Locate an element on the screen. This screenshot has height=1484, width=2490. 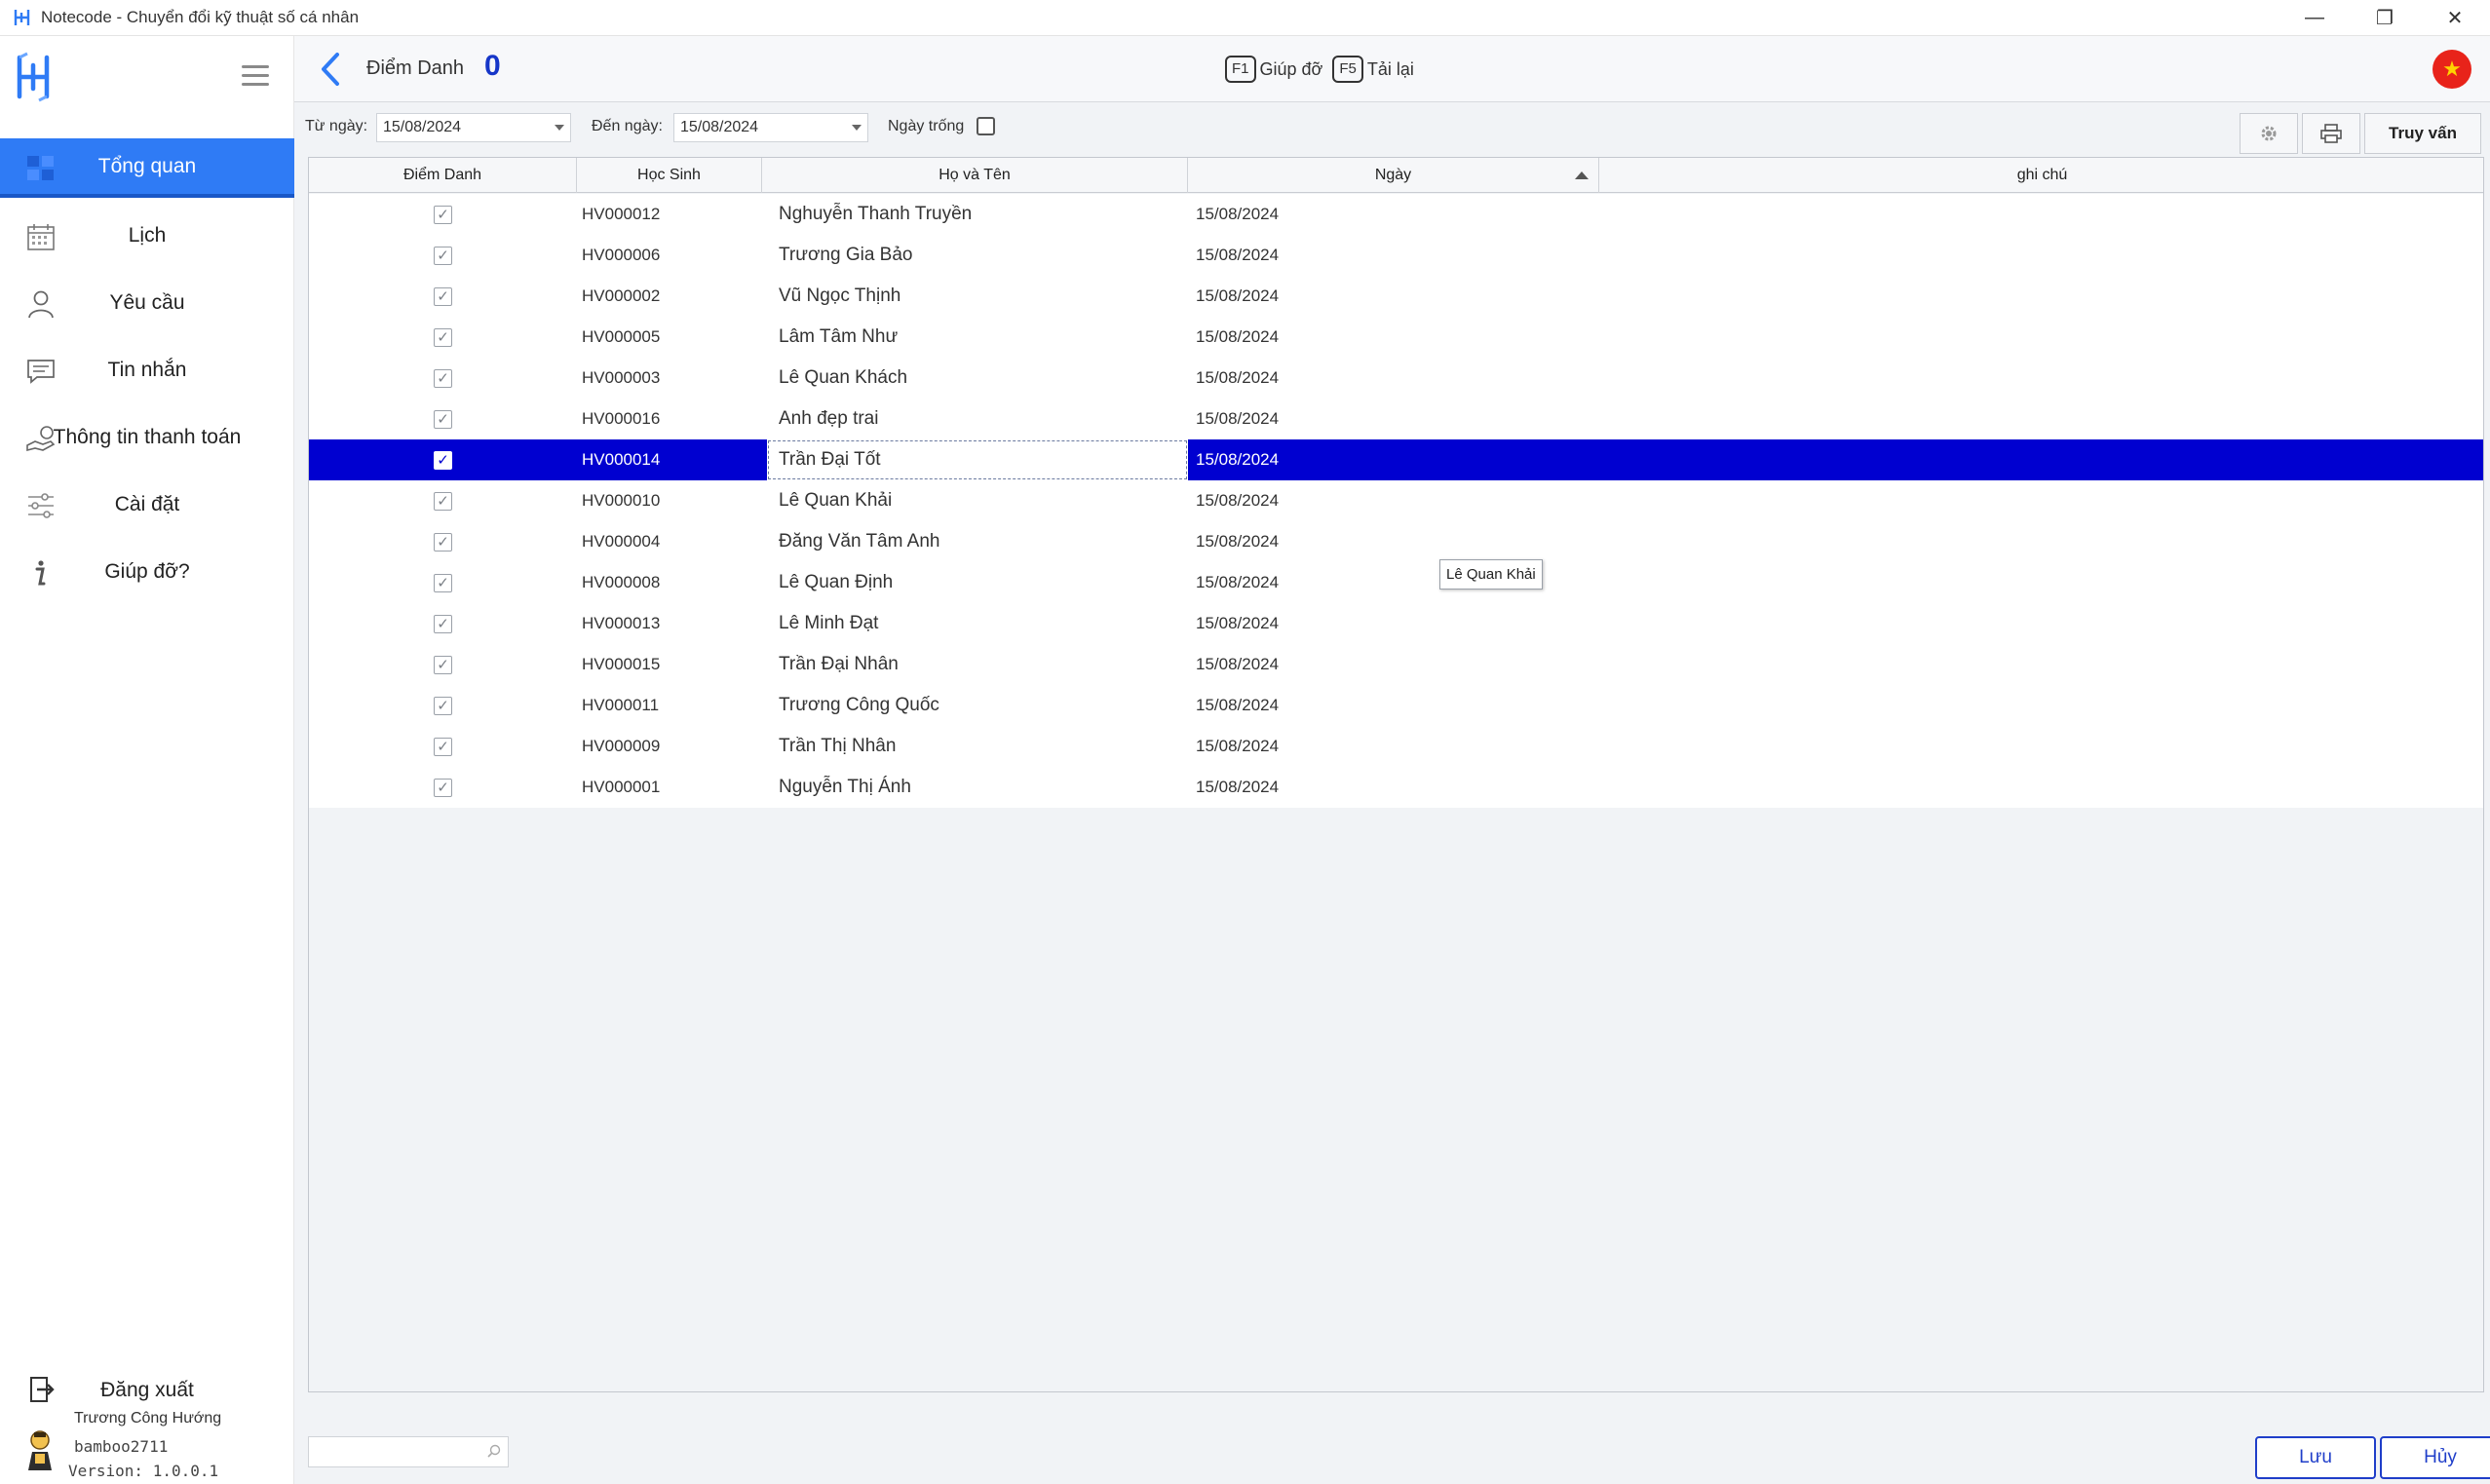
student-code-cell: HV000008 is located at coordinates (674, 583).